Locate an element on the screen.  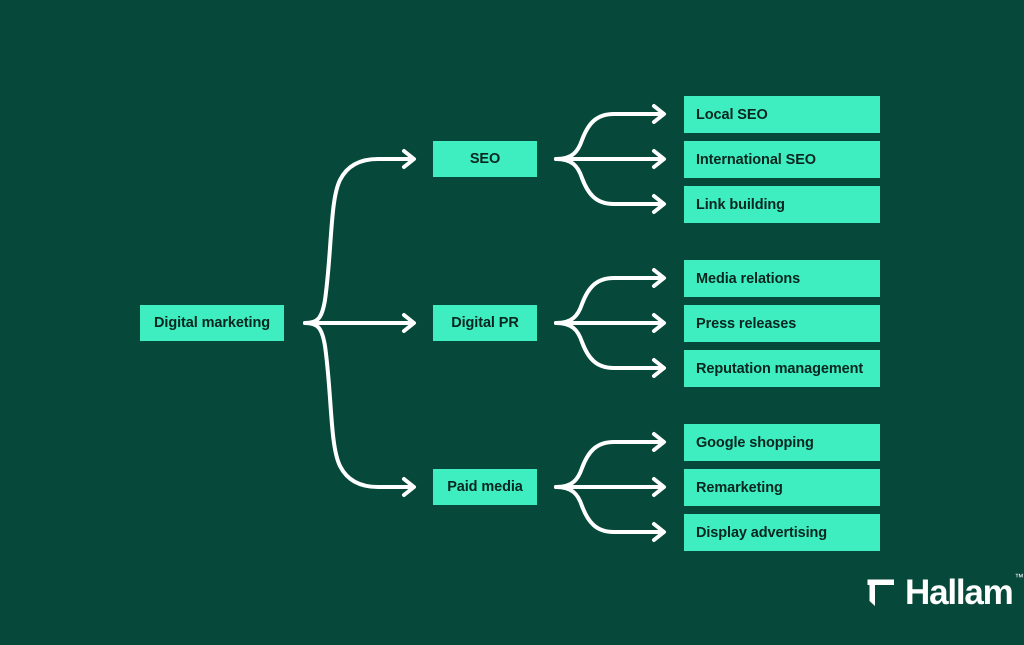
node-leaf-press-releases: Press releases is located at coordinates (782, 323).